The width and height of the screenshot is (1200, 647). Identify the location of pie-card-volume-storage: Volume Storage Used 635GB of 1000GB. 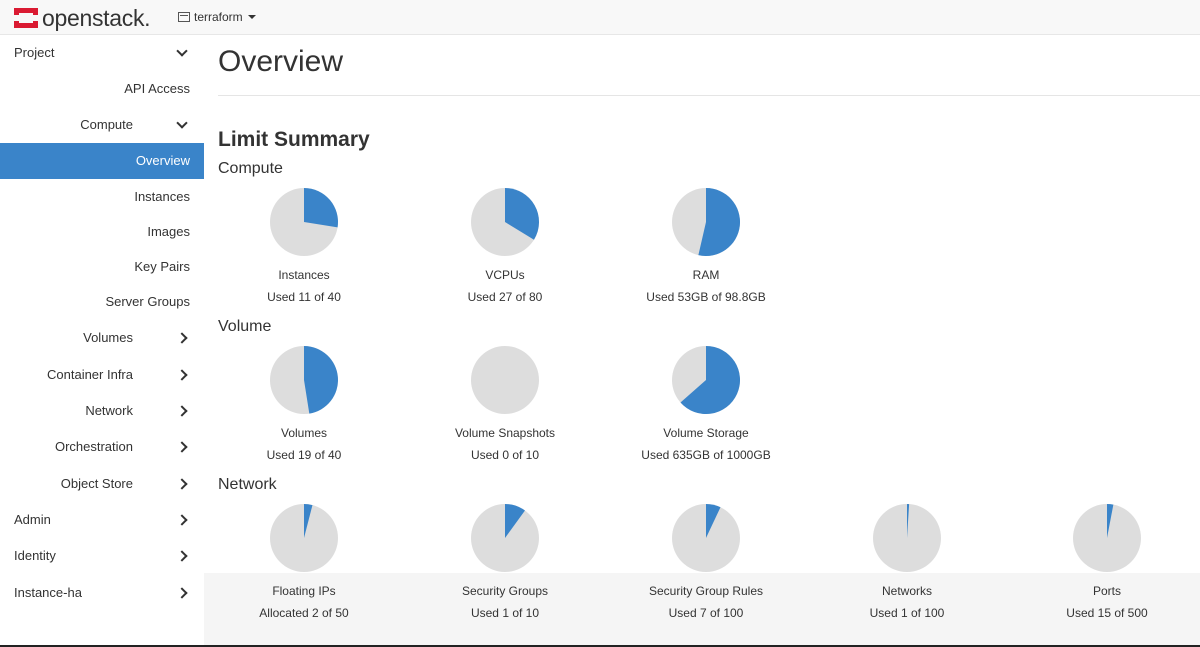
(706, 404).